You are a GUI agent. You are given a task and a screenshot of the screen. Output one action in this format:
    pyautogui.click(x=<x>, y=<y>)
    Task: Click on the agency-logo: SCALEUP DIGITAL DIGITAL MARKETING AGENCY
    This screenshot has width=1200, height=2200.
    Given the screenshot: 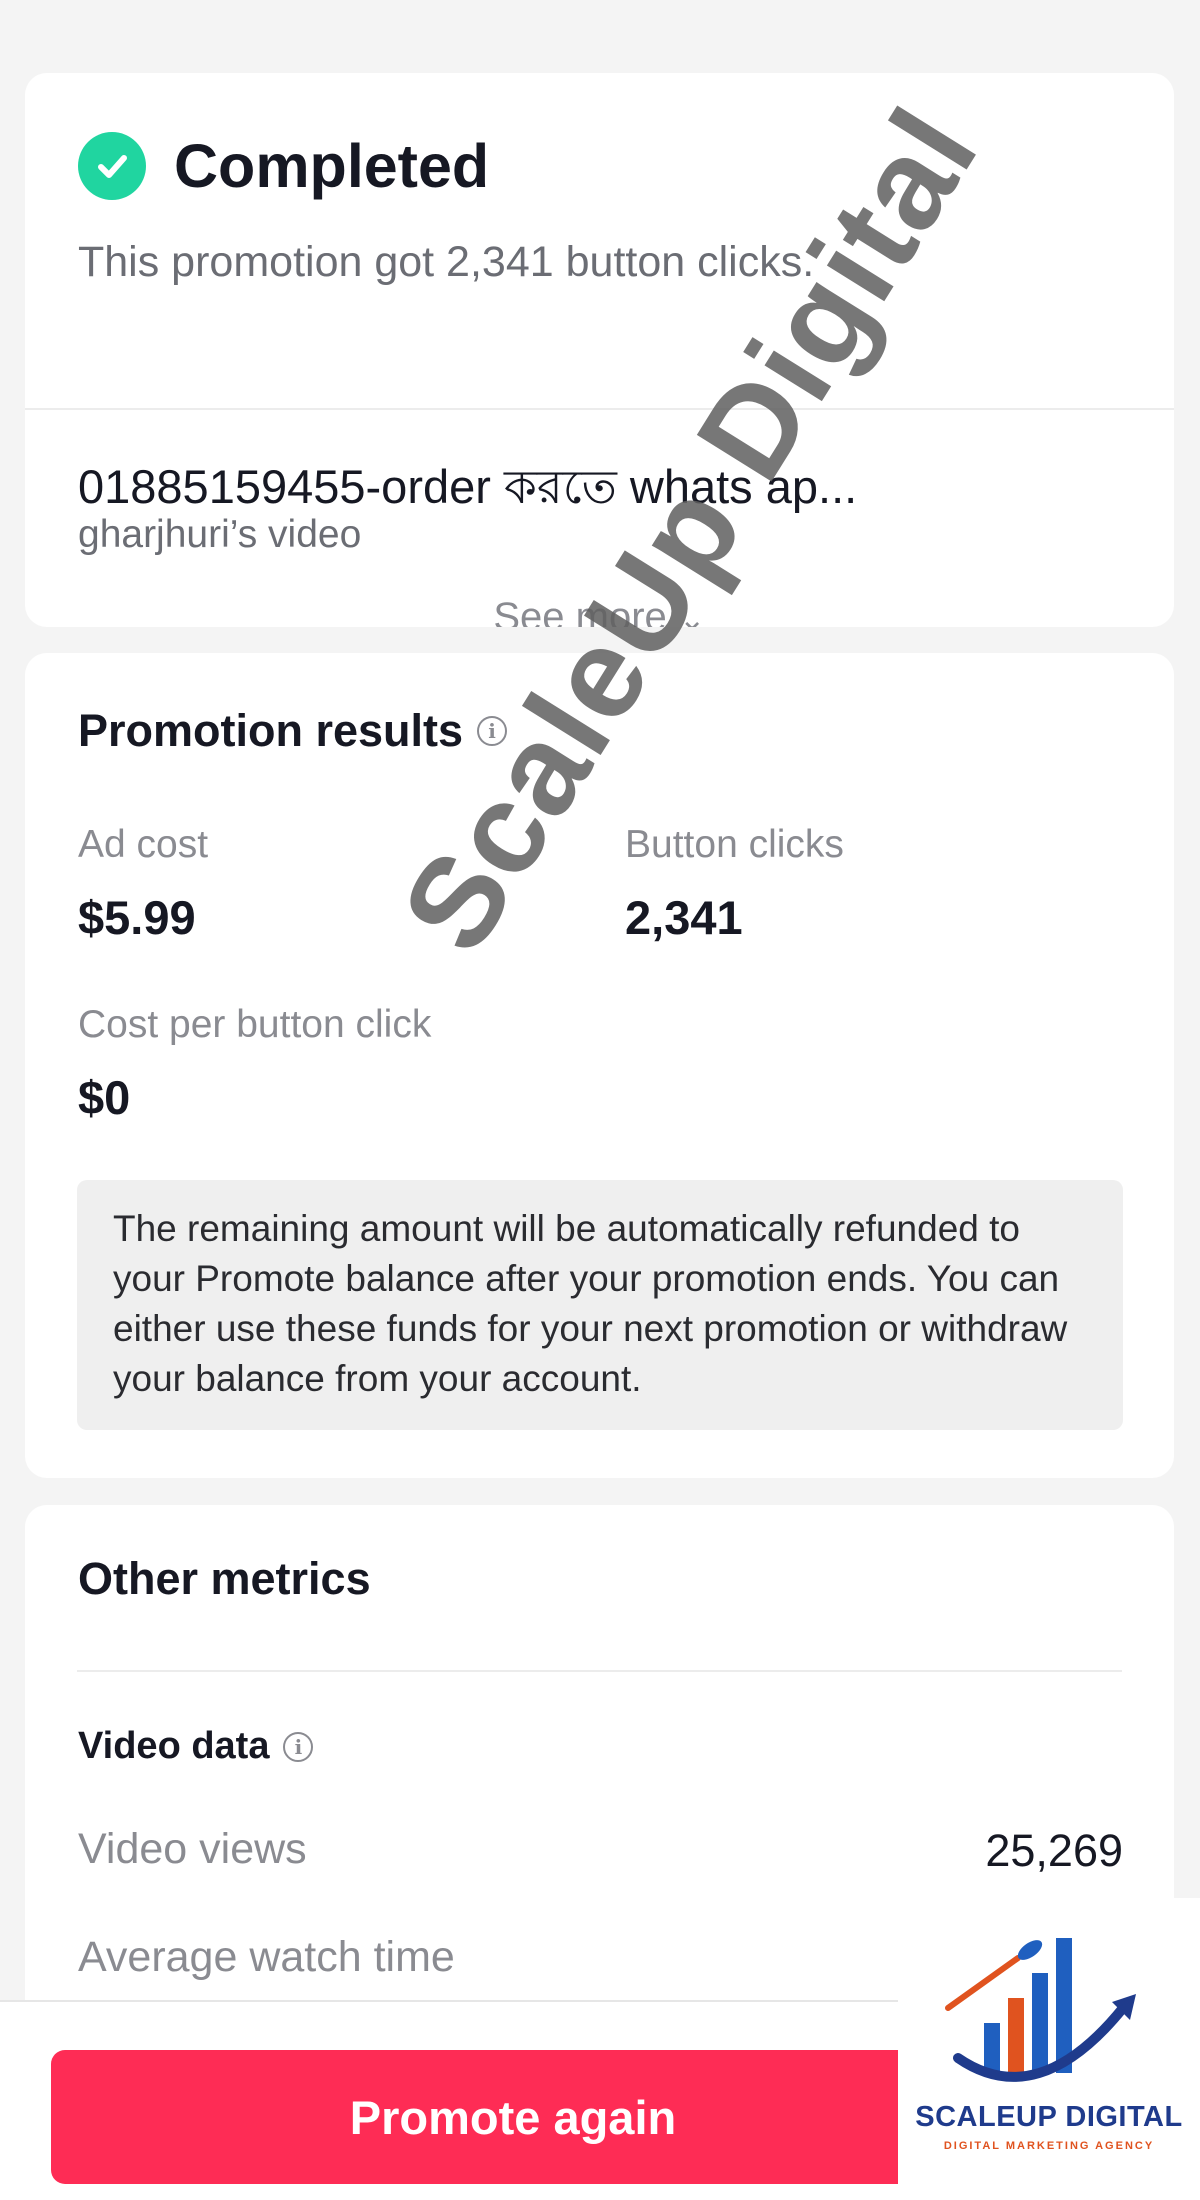 What is the action you would take?
    pyautogui.click(x=1049, y=2049)
    